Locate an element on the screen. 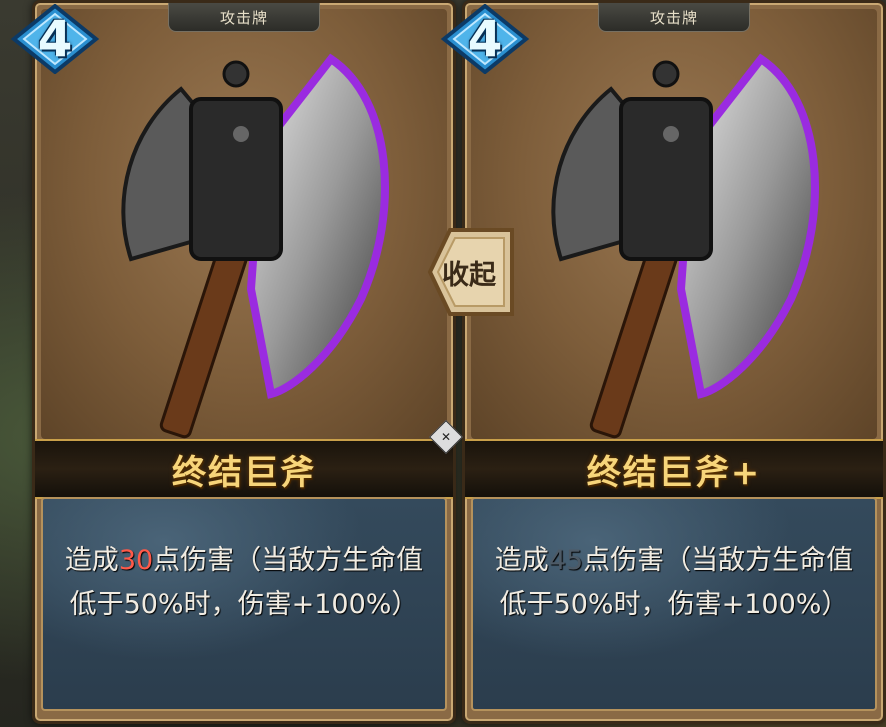 This screenshot has height=727, width=886. collapse-label: 收起 is located at coordinates (469, 275).